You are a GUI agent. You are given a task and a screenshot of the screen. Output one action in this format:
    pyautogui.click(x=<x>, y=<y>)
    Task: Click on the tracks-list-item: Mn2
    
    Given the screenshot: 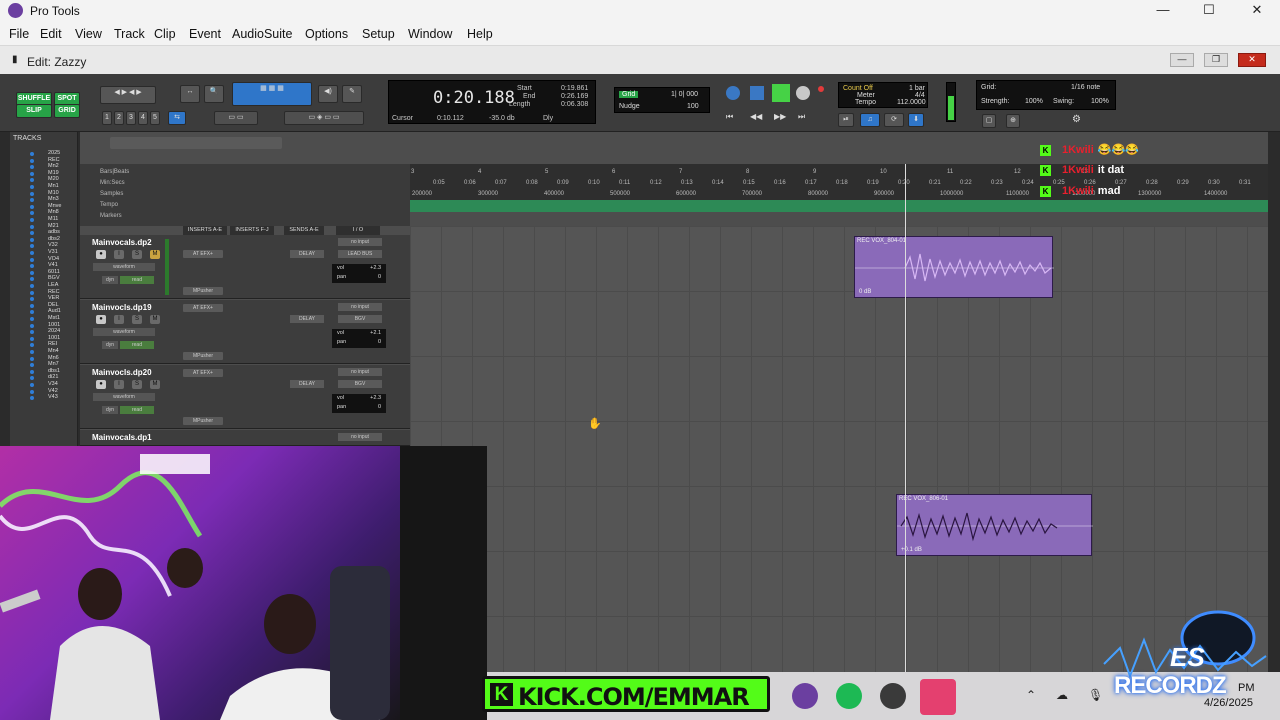 What is the action you would take?
    pyautogui.click(x=53, y=166)
    